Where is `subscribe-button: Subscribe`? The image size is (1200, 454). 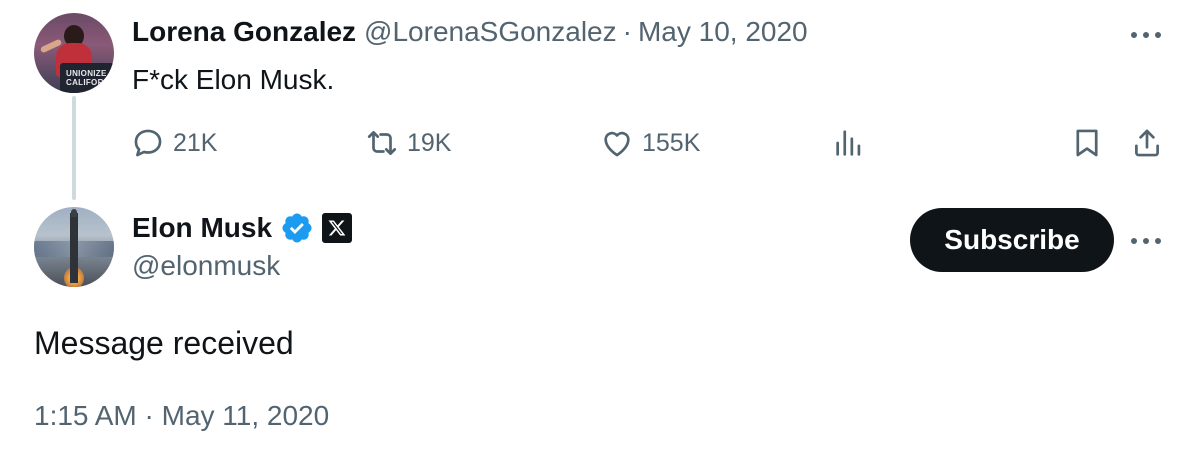 subscribe-button: Subscribe is located at coordinates (1012, 240).